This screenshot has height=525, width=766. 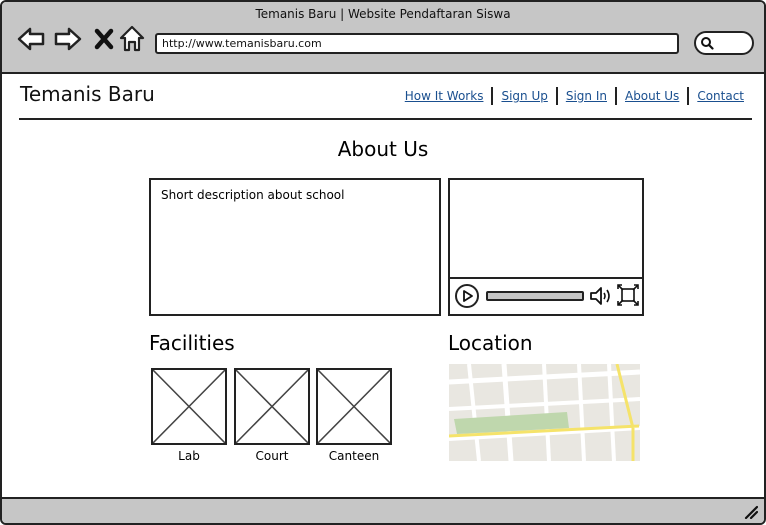 I want to click on nav-link-contact: Contact, so click(x=720, y=96).